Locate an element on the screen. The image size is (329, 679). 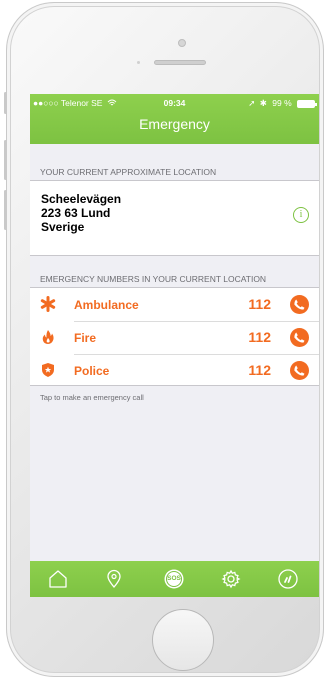
numbers-card: Ambulance 112 Fire 112 Police 112 is located at coordinates (174, 336).